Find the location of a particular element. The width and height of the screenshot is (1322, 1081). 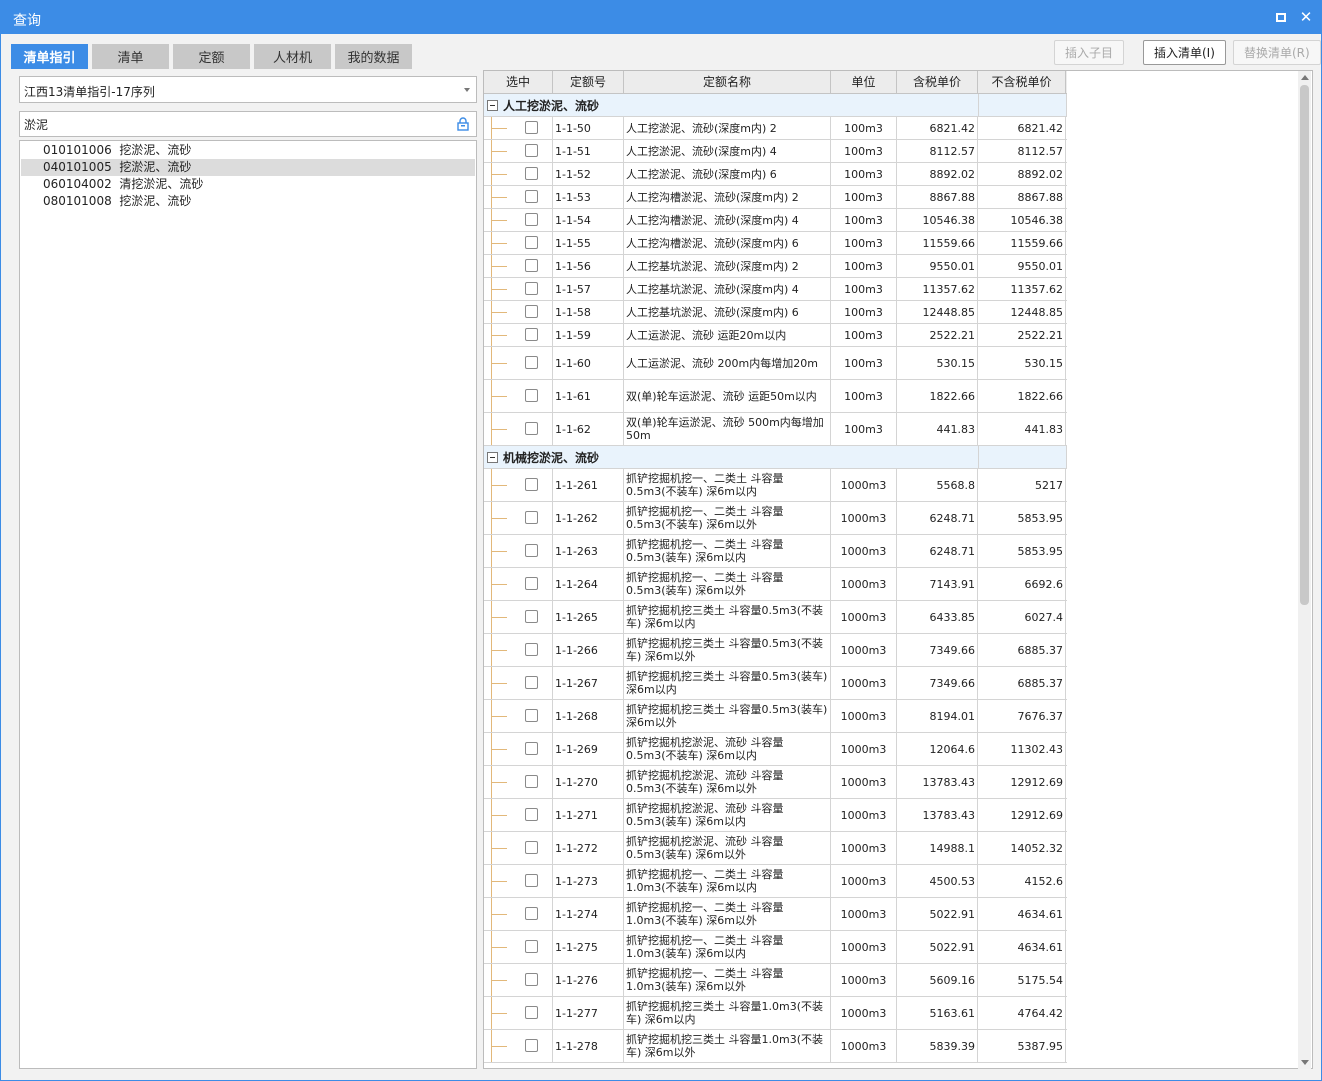

unit-cell: 100m3 is located at coordinates (864, 266).